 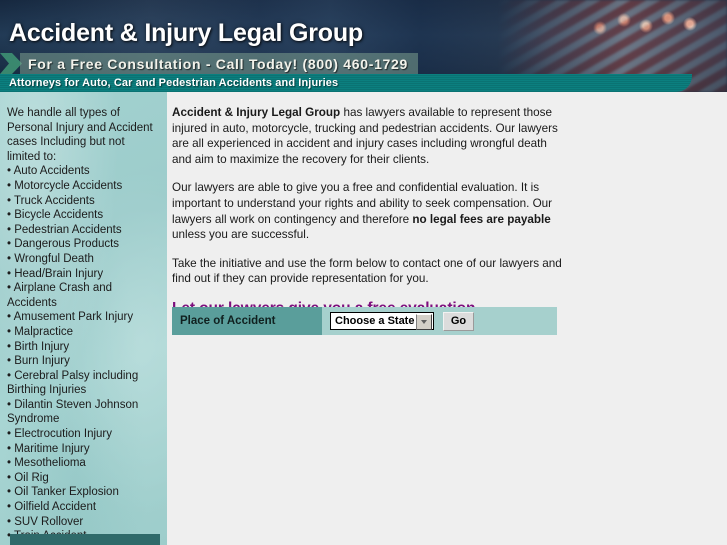 What do you see at coordinates (186, 33) in the screenshot?
I see `site-title: Accident & Injury Legal Group` at bounding box center [186, 33].